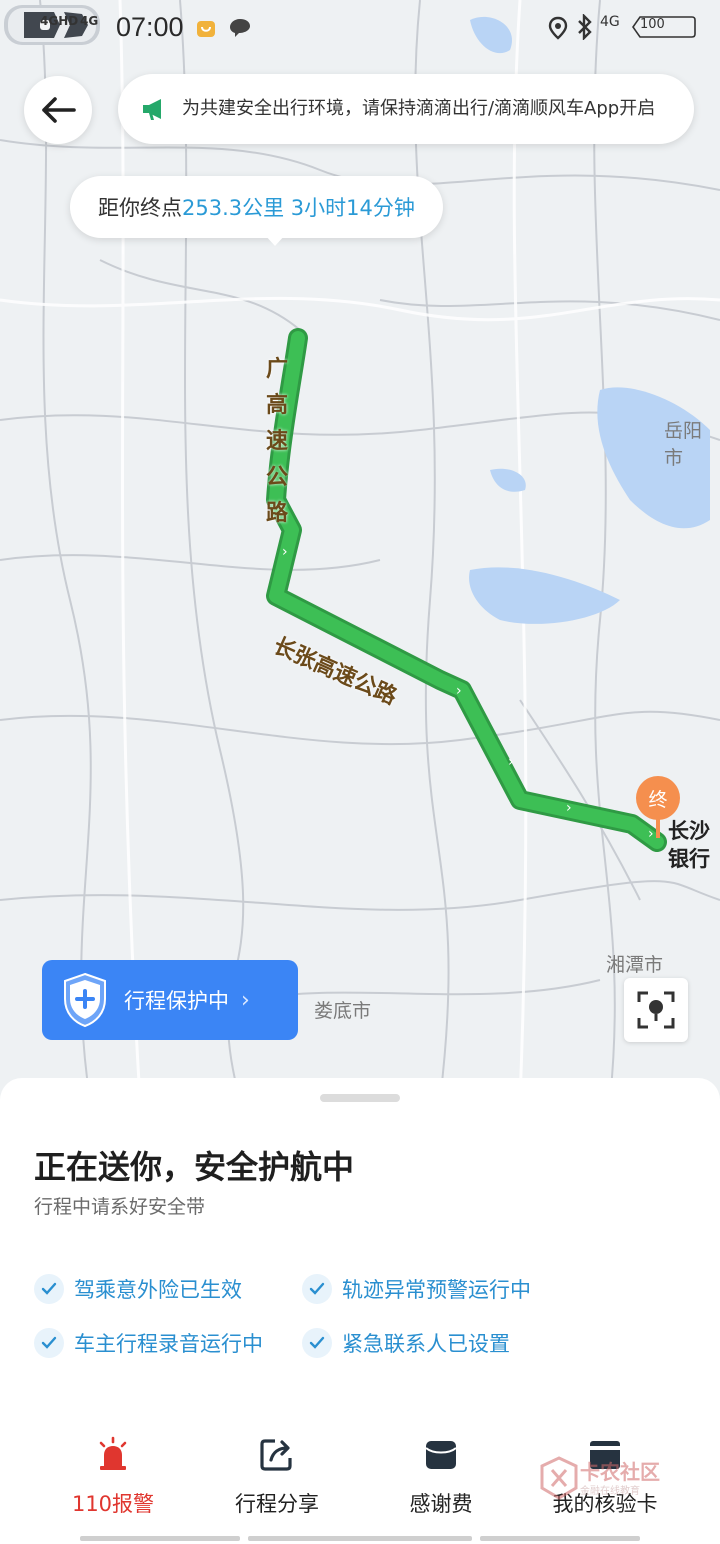 Image resolution: width=720 pixels, height=1544 pixels. I want to click on feature-emergency-contact: 紧急联系人已设置, so click(406, 1343).